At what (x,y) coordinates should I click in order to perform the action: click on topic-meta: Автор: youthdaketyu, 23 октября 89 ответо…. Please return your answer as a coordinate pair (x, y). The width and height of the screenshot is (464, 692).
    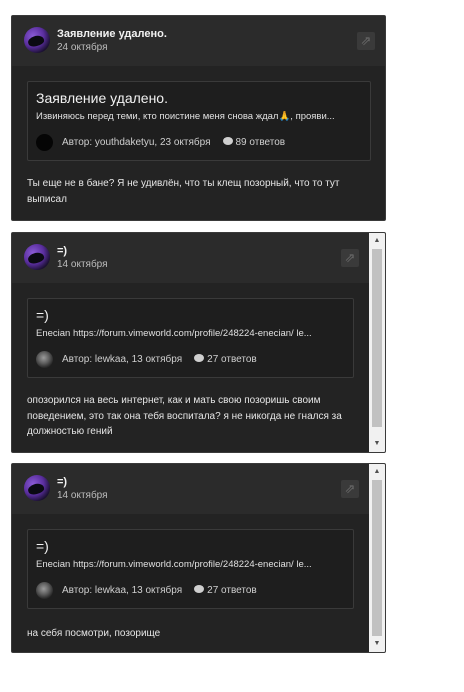
    Looking at the image, I should click on (173, 142).